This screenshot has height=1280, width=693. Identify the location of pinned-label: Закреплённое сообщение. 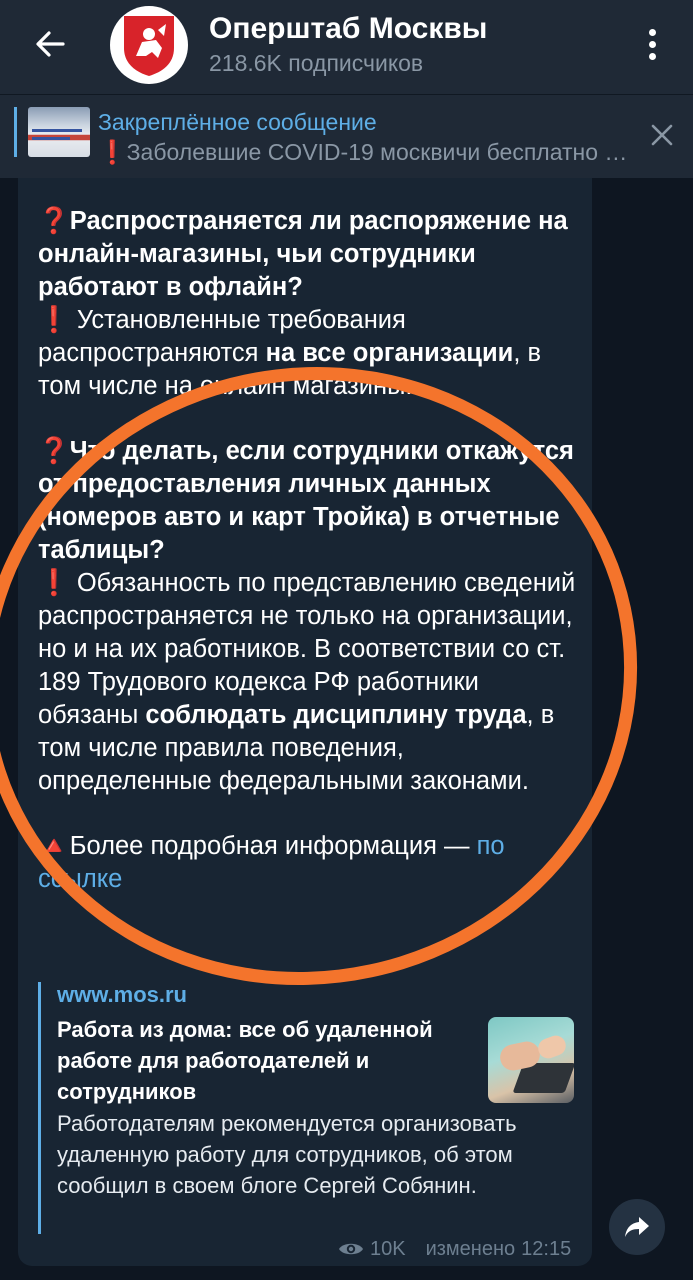
(237, 122).